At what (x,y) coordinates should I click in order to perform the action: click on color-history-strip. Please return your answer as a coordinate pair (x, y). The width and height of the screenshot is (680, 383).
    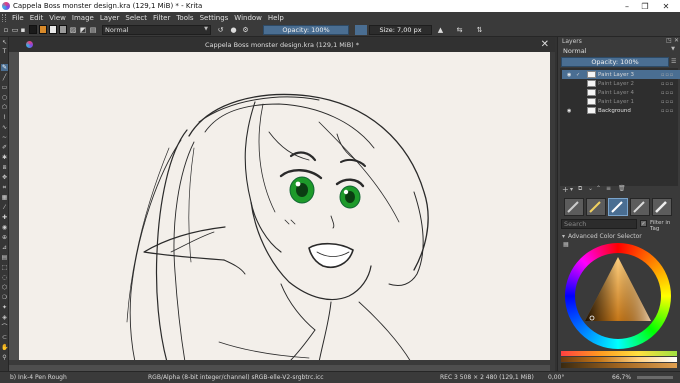
    Looking at the image, I should click on (619, 353).